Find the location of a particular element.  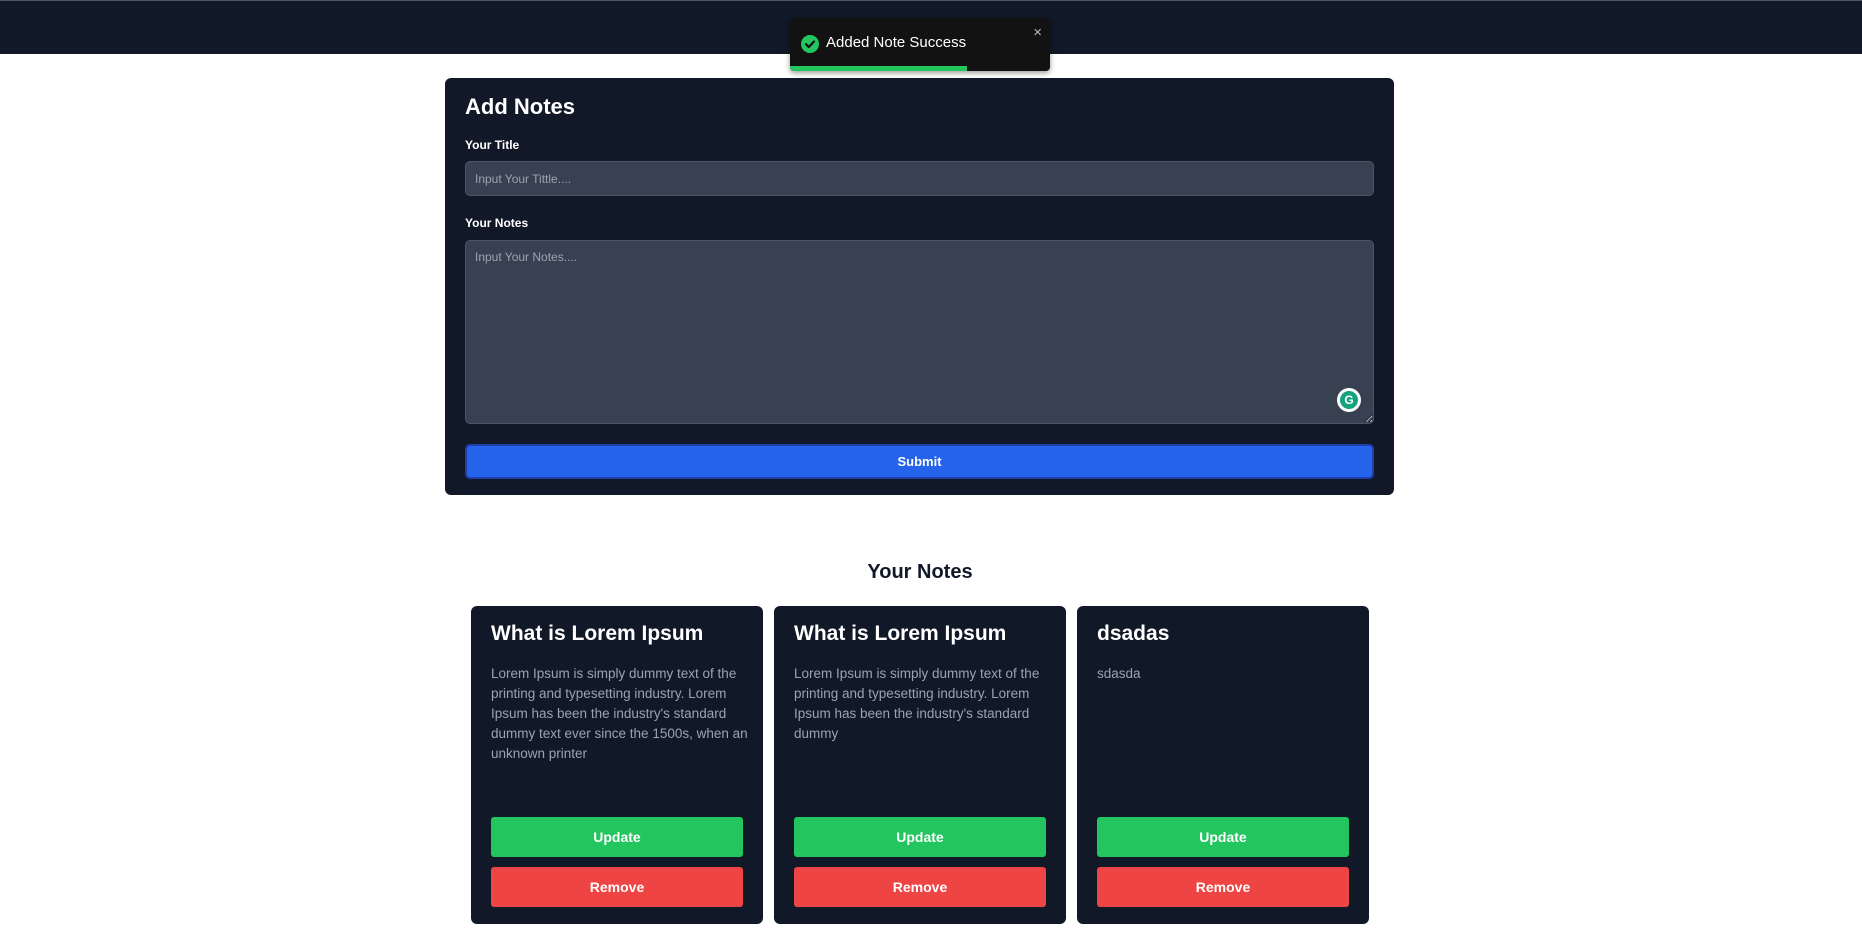

toast-progress-bar is located at coordinates (878, 68).